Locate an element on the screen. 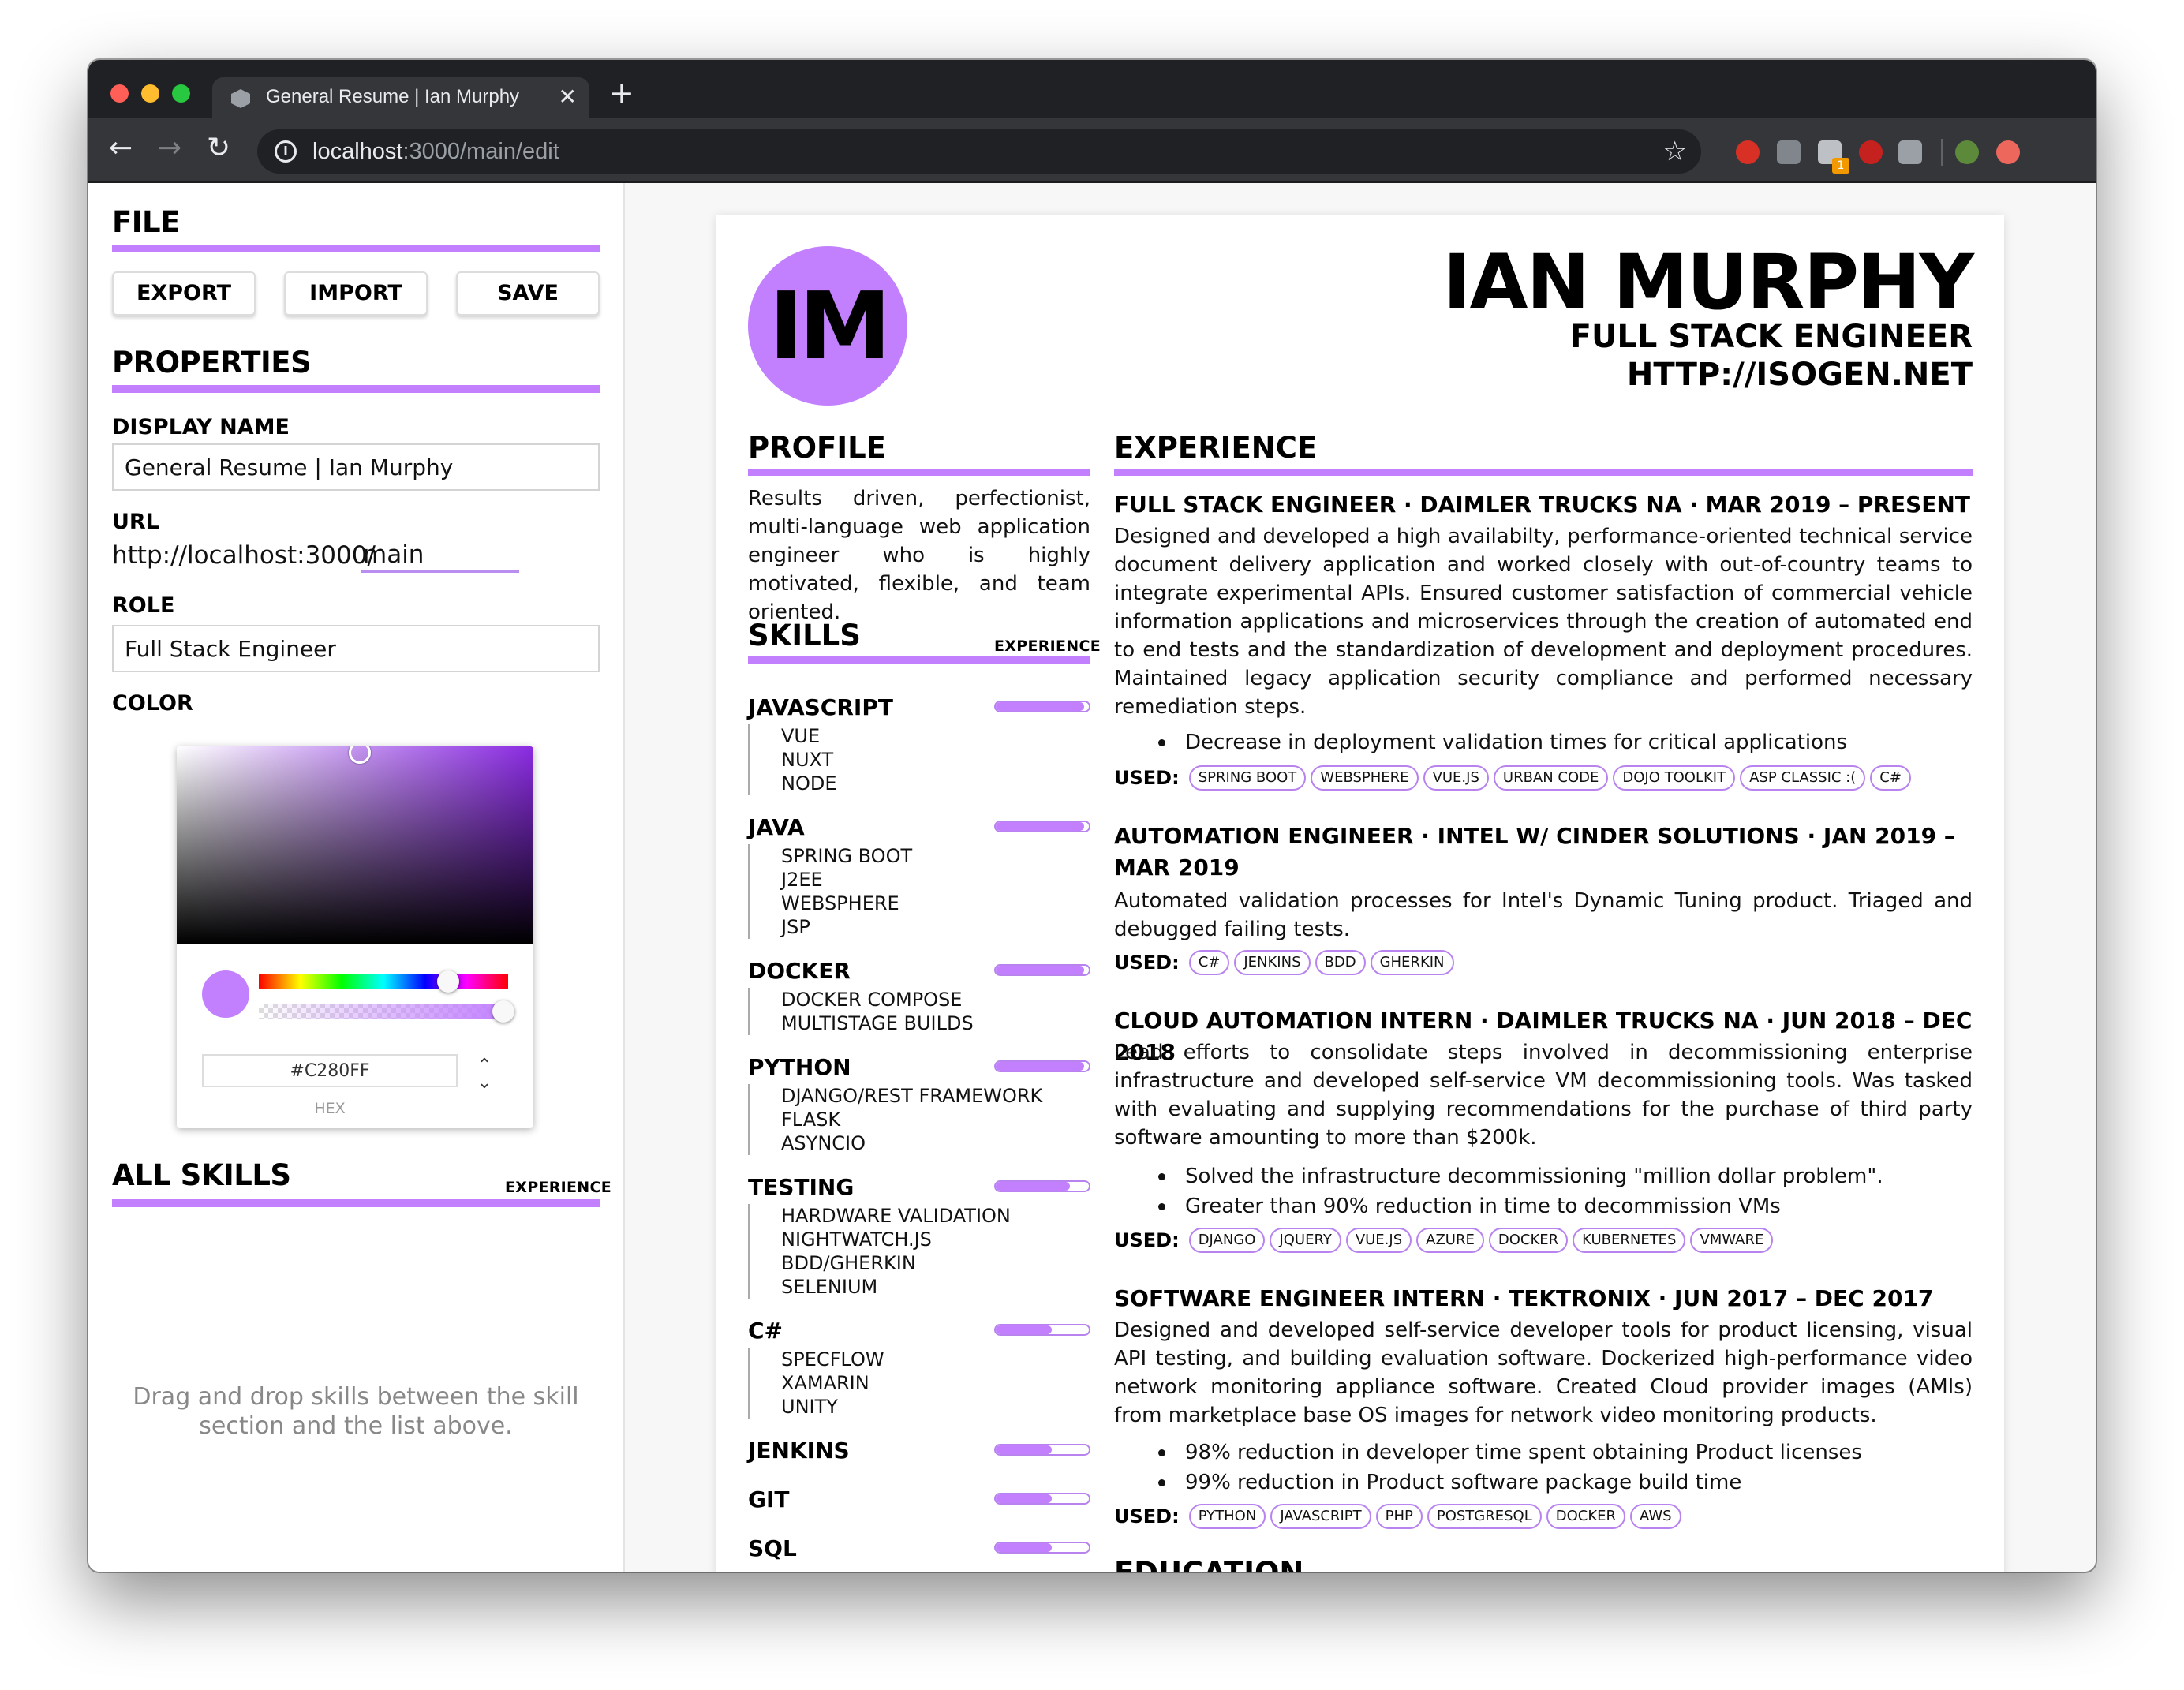 Image resolution: width=2184 pixels, height=1690 pixels. sub-skill: BDD/GHERKIN is located at coordinates (848, 1263).